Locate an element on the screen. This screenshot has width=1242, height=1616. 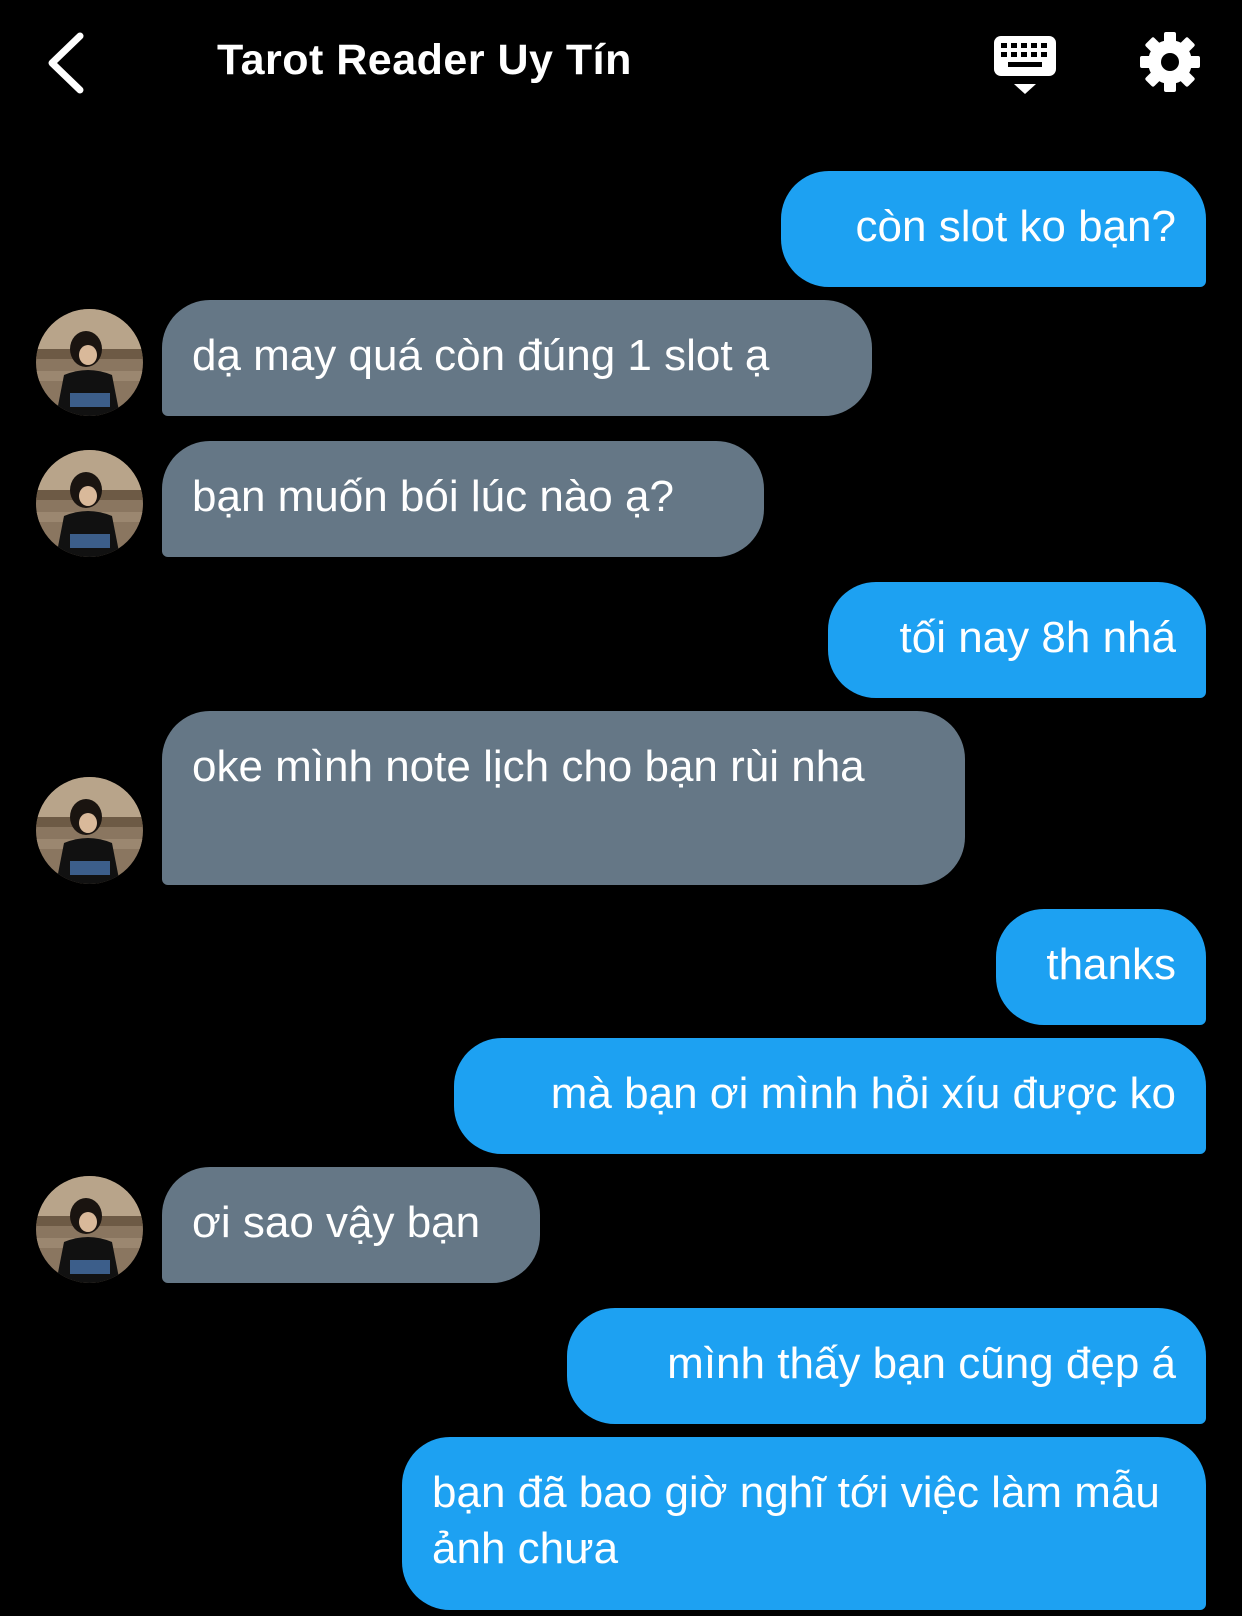
message-text: tối nay 8h nhá is located at coordinates (1037, 637).